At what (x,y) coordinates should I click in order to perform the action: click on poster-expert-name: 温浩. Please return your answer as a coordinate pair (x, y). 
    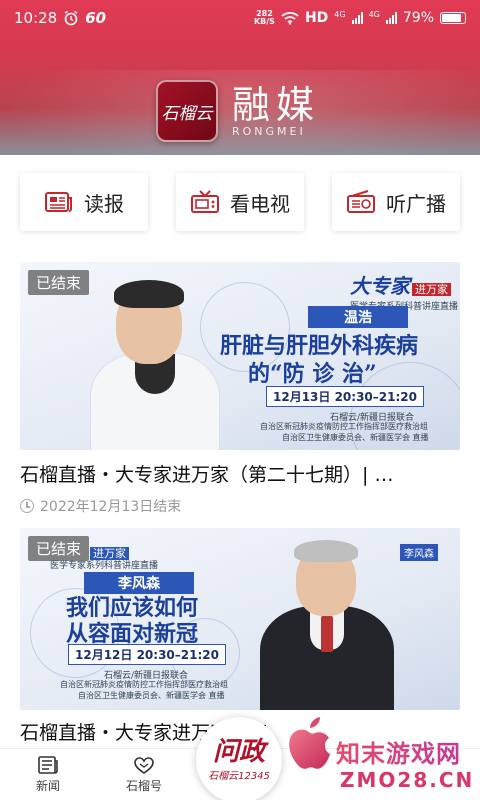
    Looking at the image, I should click on (358, 317).